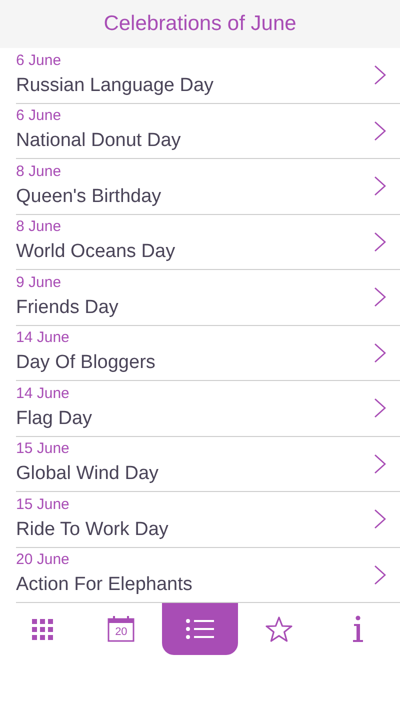  What do you see at coordinates (208, 408) in the screenshot?
I see `event-row: 14 June Flag Day` at bounding box center [208, 408].